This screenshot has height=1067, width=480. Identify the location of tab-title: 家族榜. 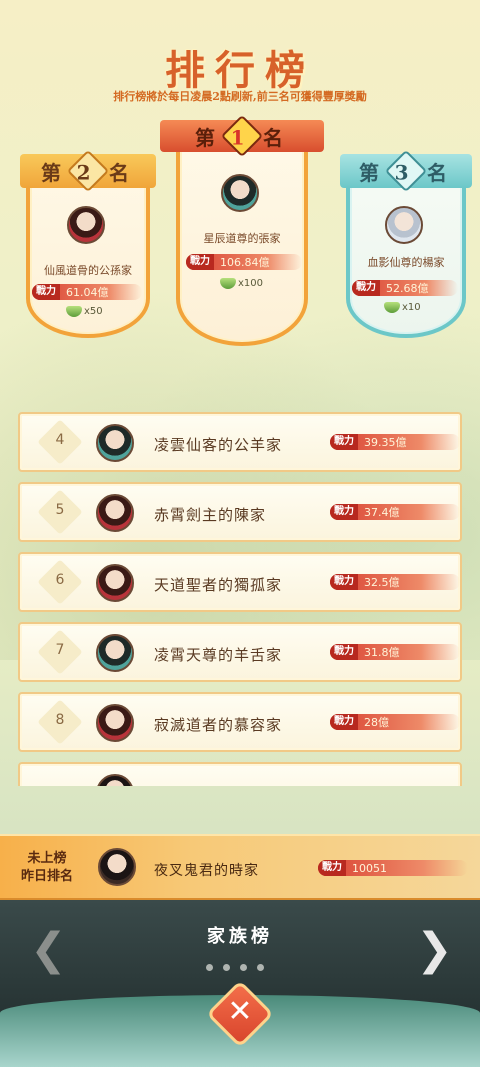
(240, 936).